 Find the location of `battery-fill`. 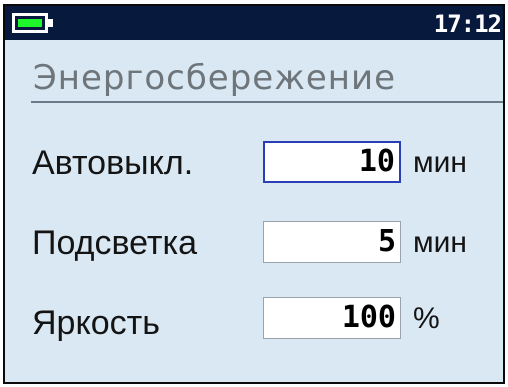

battery-fill is located at coordinates (30, 23).